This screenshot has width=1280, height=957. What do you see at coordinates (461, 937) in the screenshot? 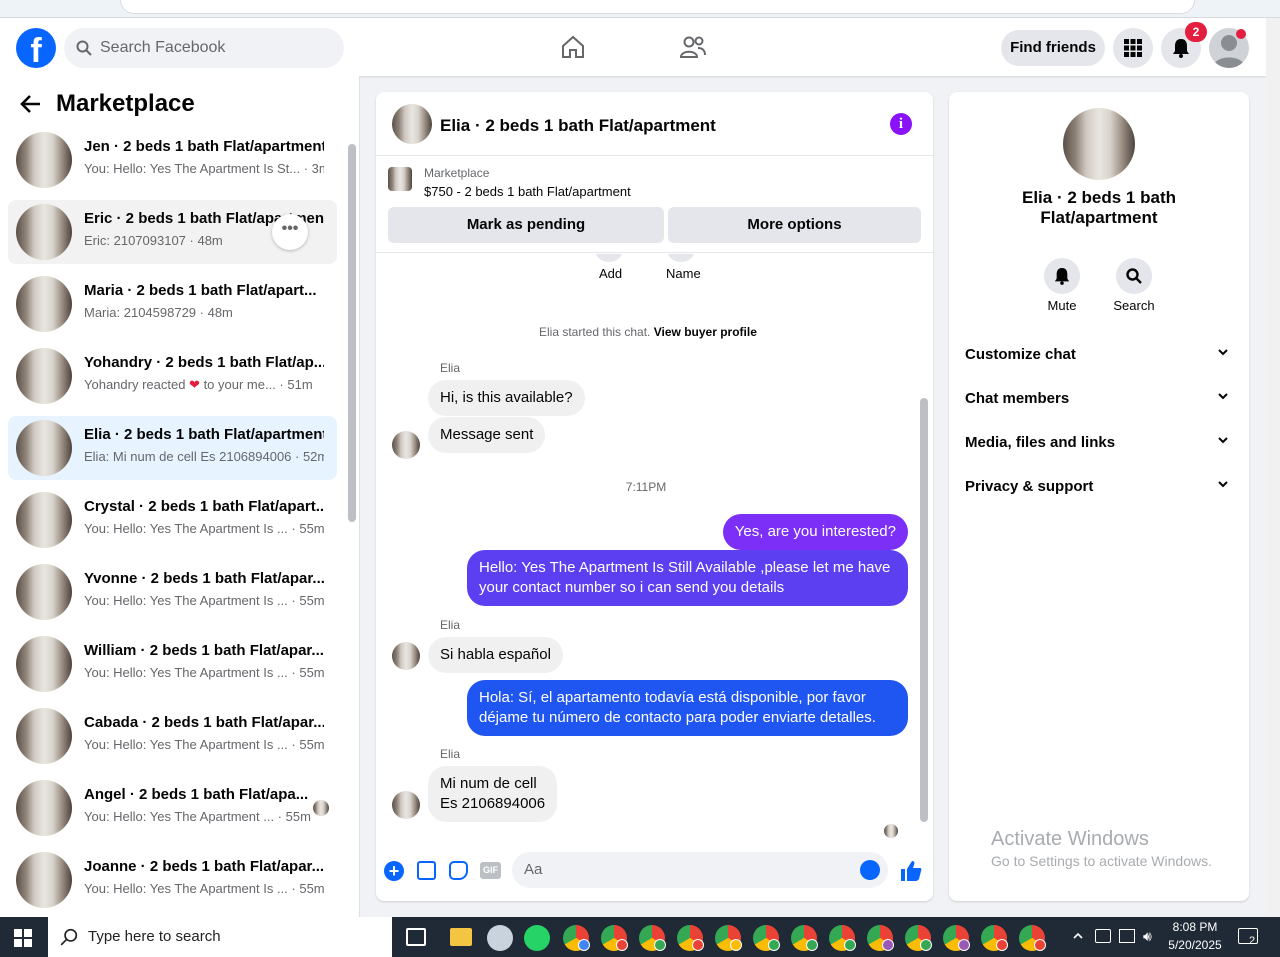
I see `file-explorer-icon` at bounding box center [461, 937].